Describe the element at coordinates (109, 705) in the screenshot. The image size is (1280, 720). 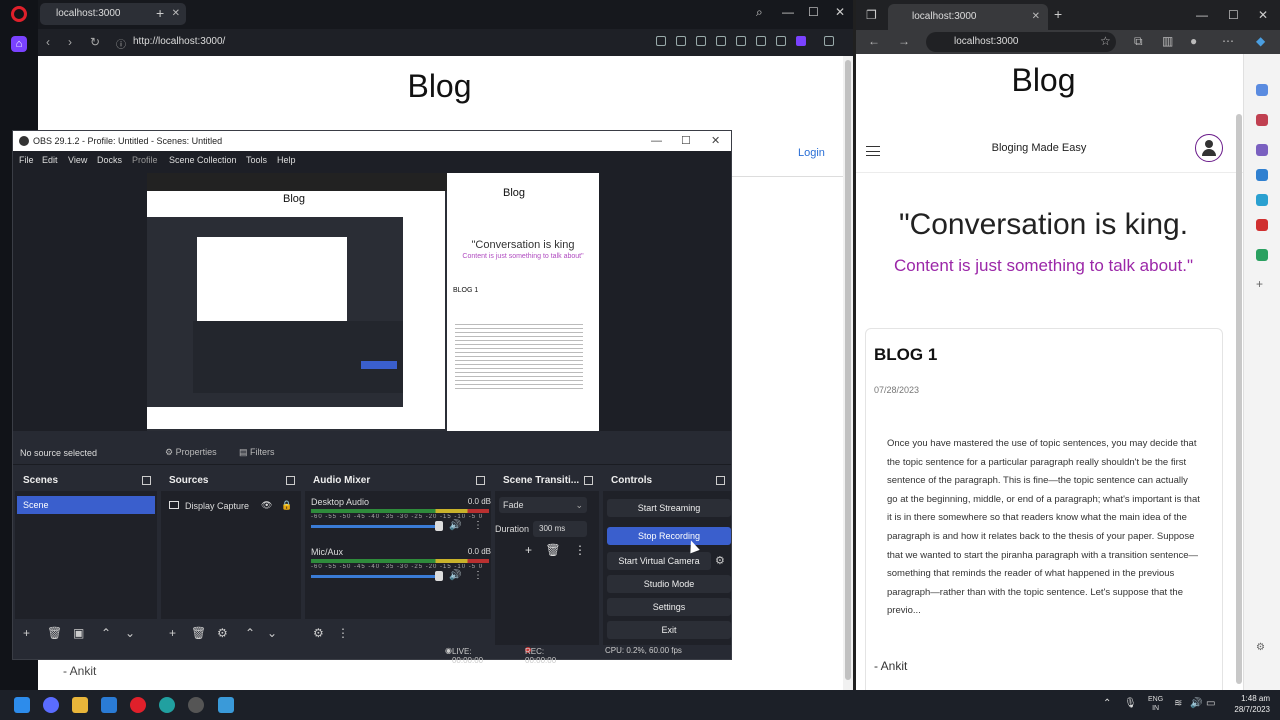
I see `vscode-icon` at that location.